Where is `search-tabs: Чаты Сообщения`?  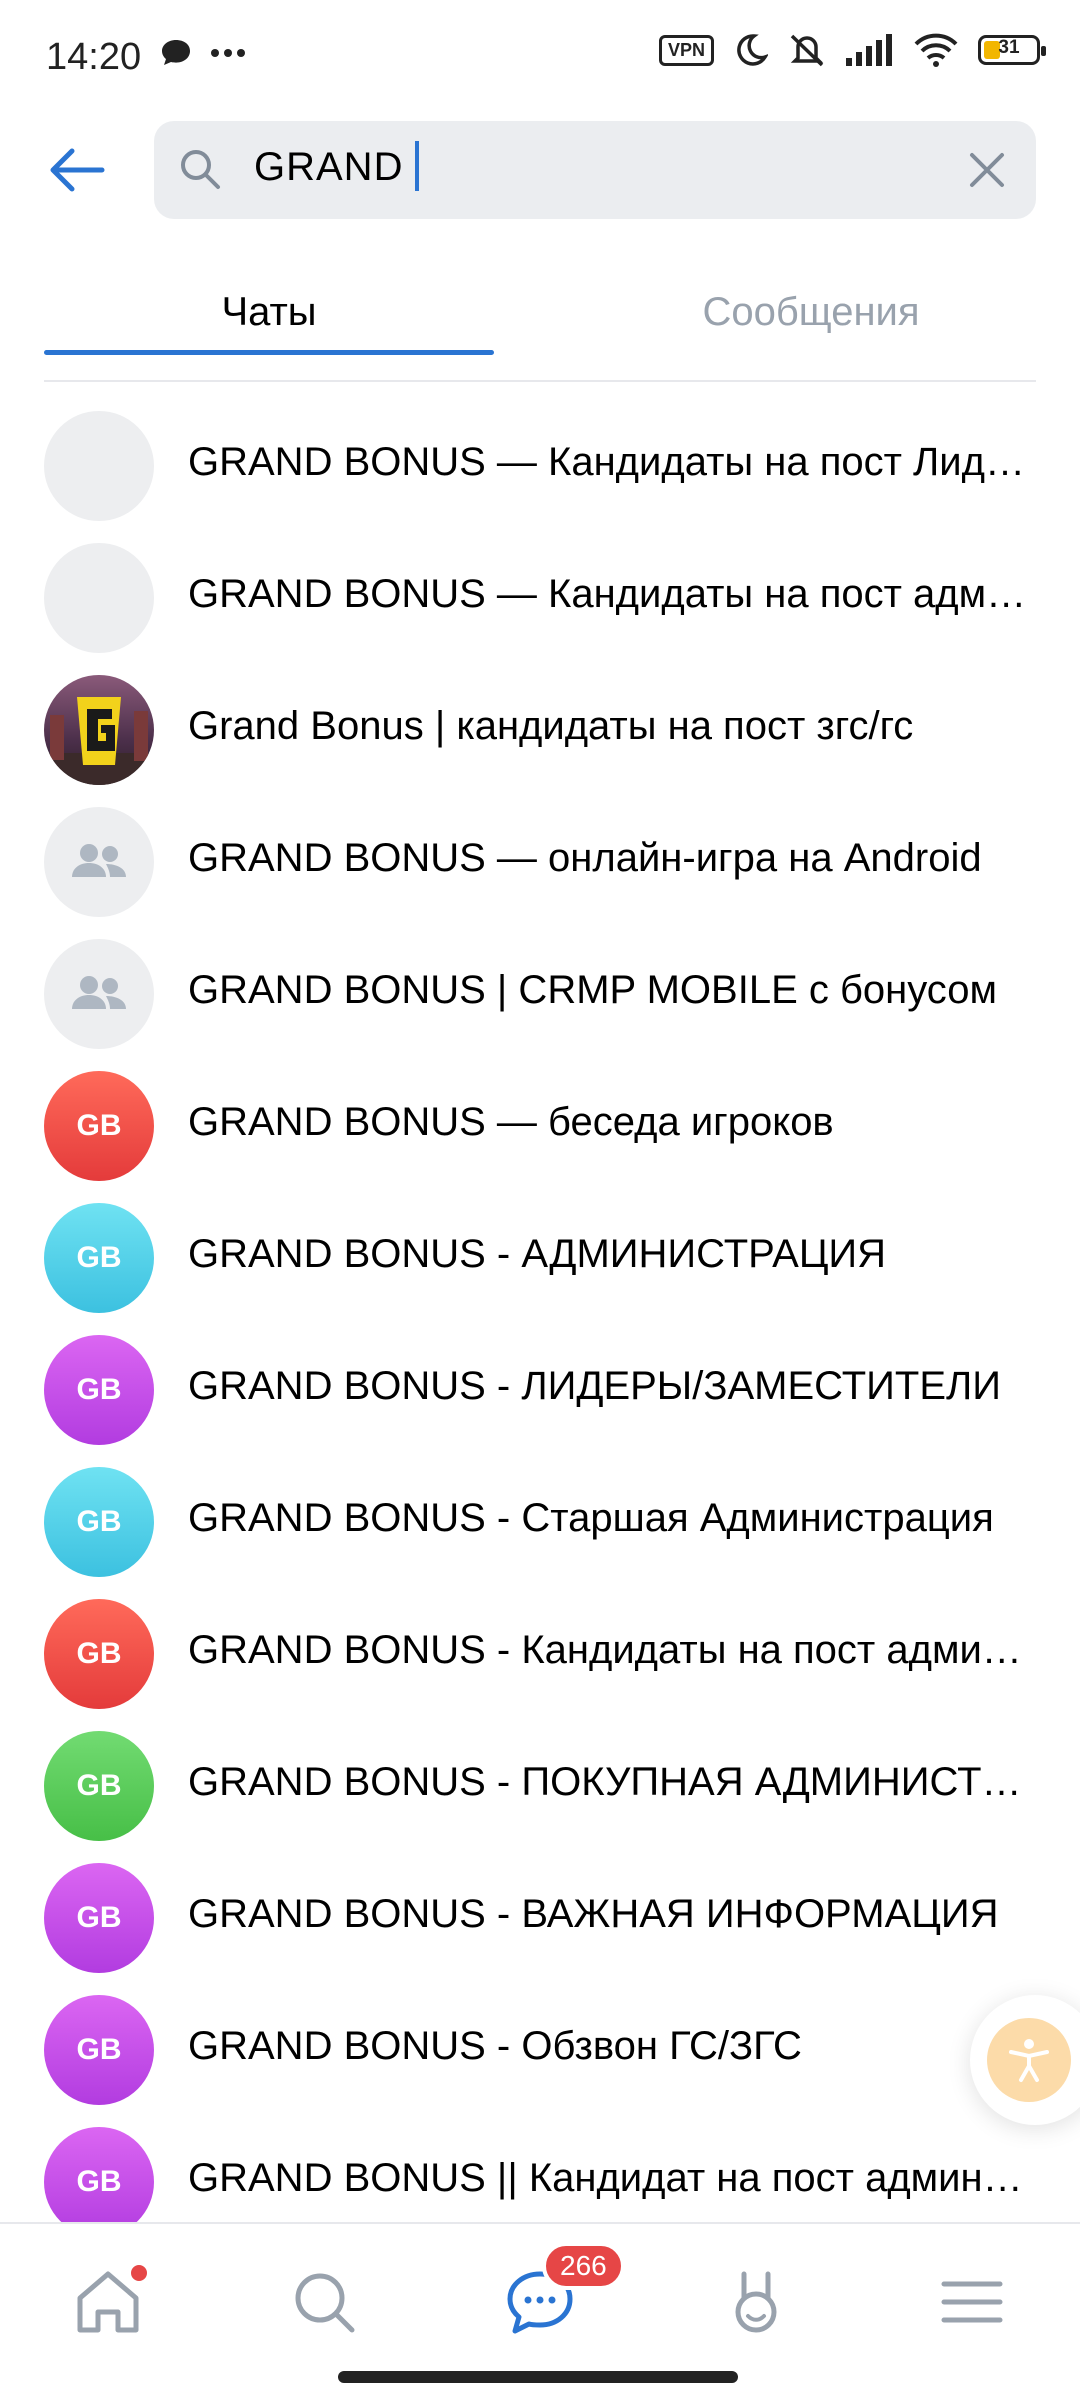
search-tabs: Чаты Сообщения is located at coordinates (540, 326).